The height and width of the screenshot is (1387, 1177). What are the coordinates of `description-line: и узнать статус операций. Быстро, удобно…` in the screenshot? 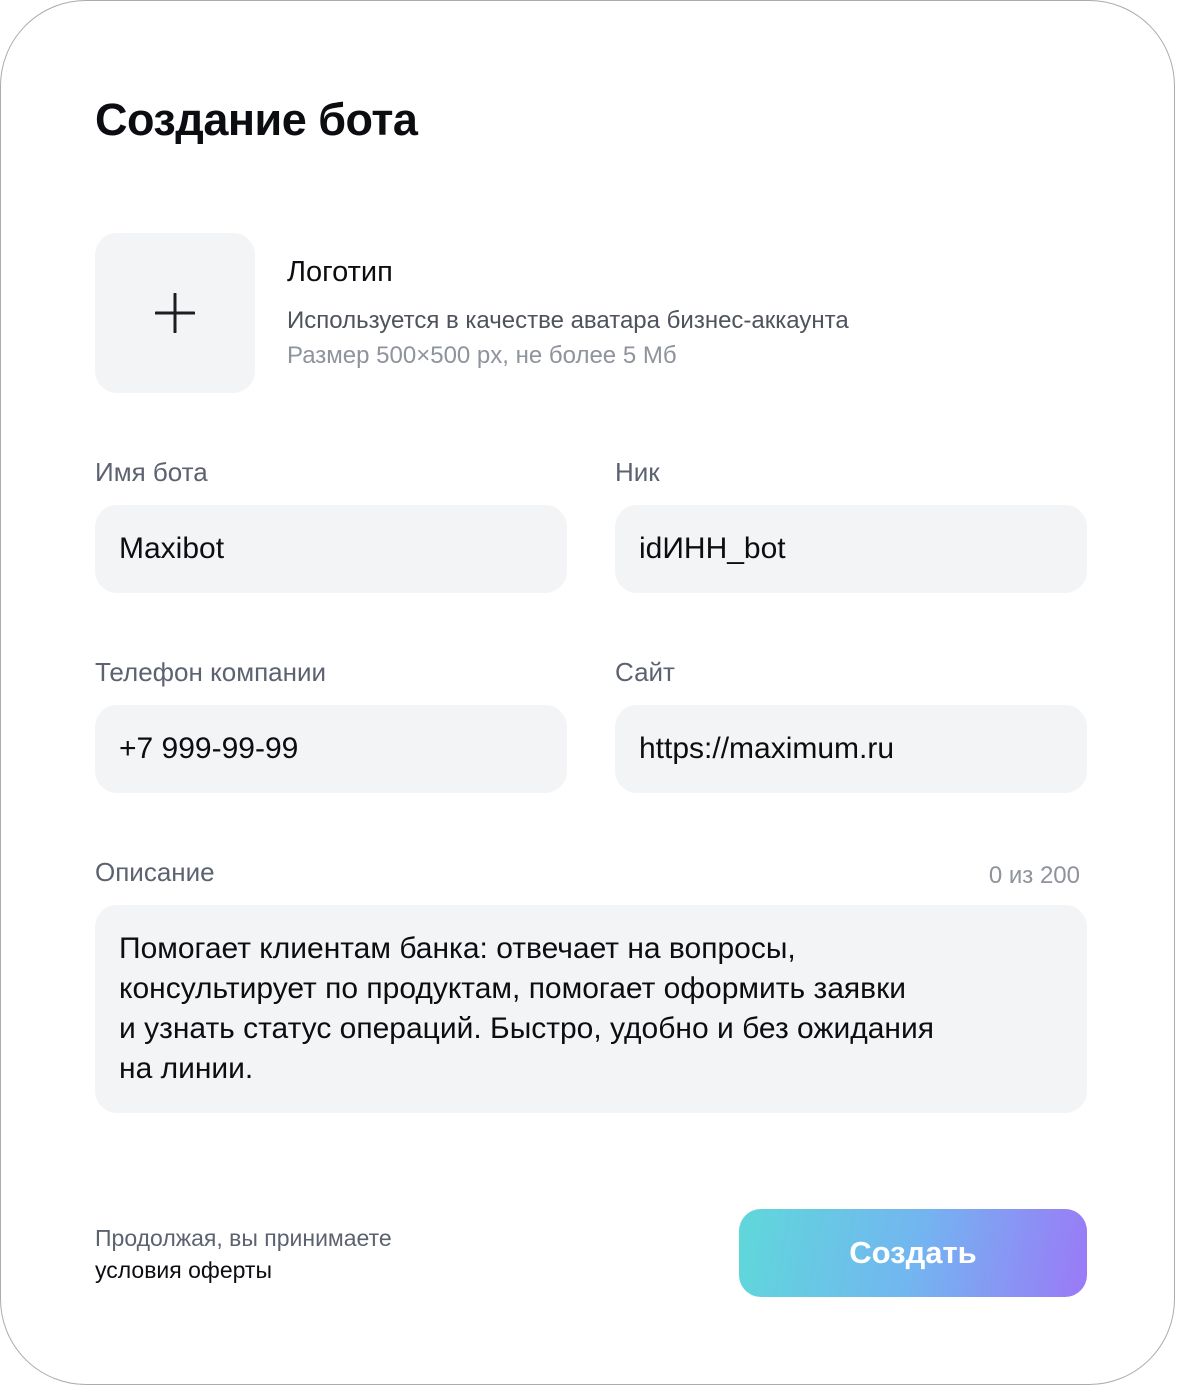 It's located at (526, 1028).